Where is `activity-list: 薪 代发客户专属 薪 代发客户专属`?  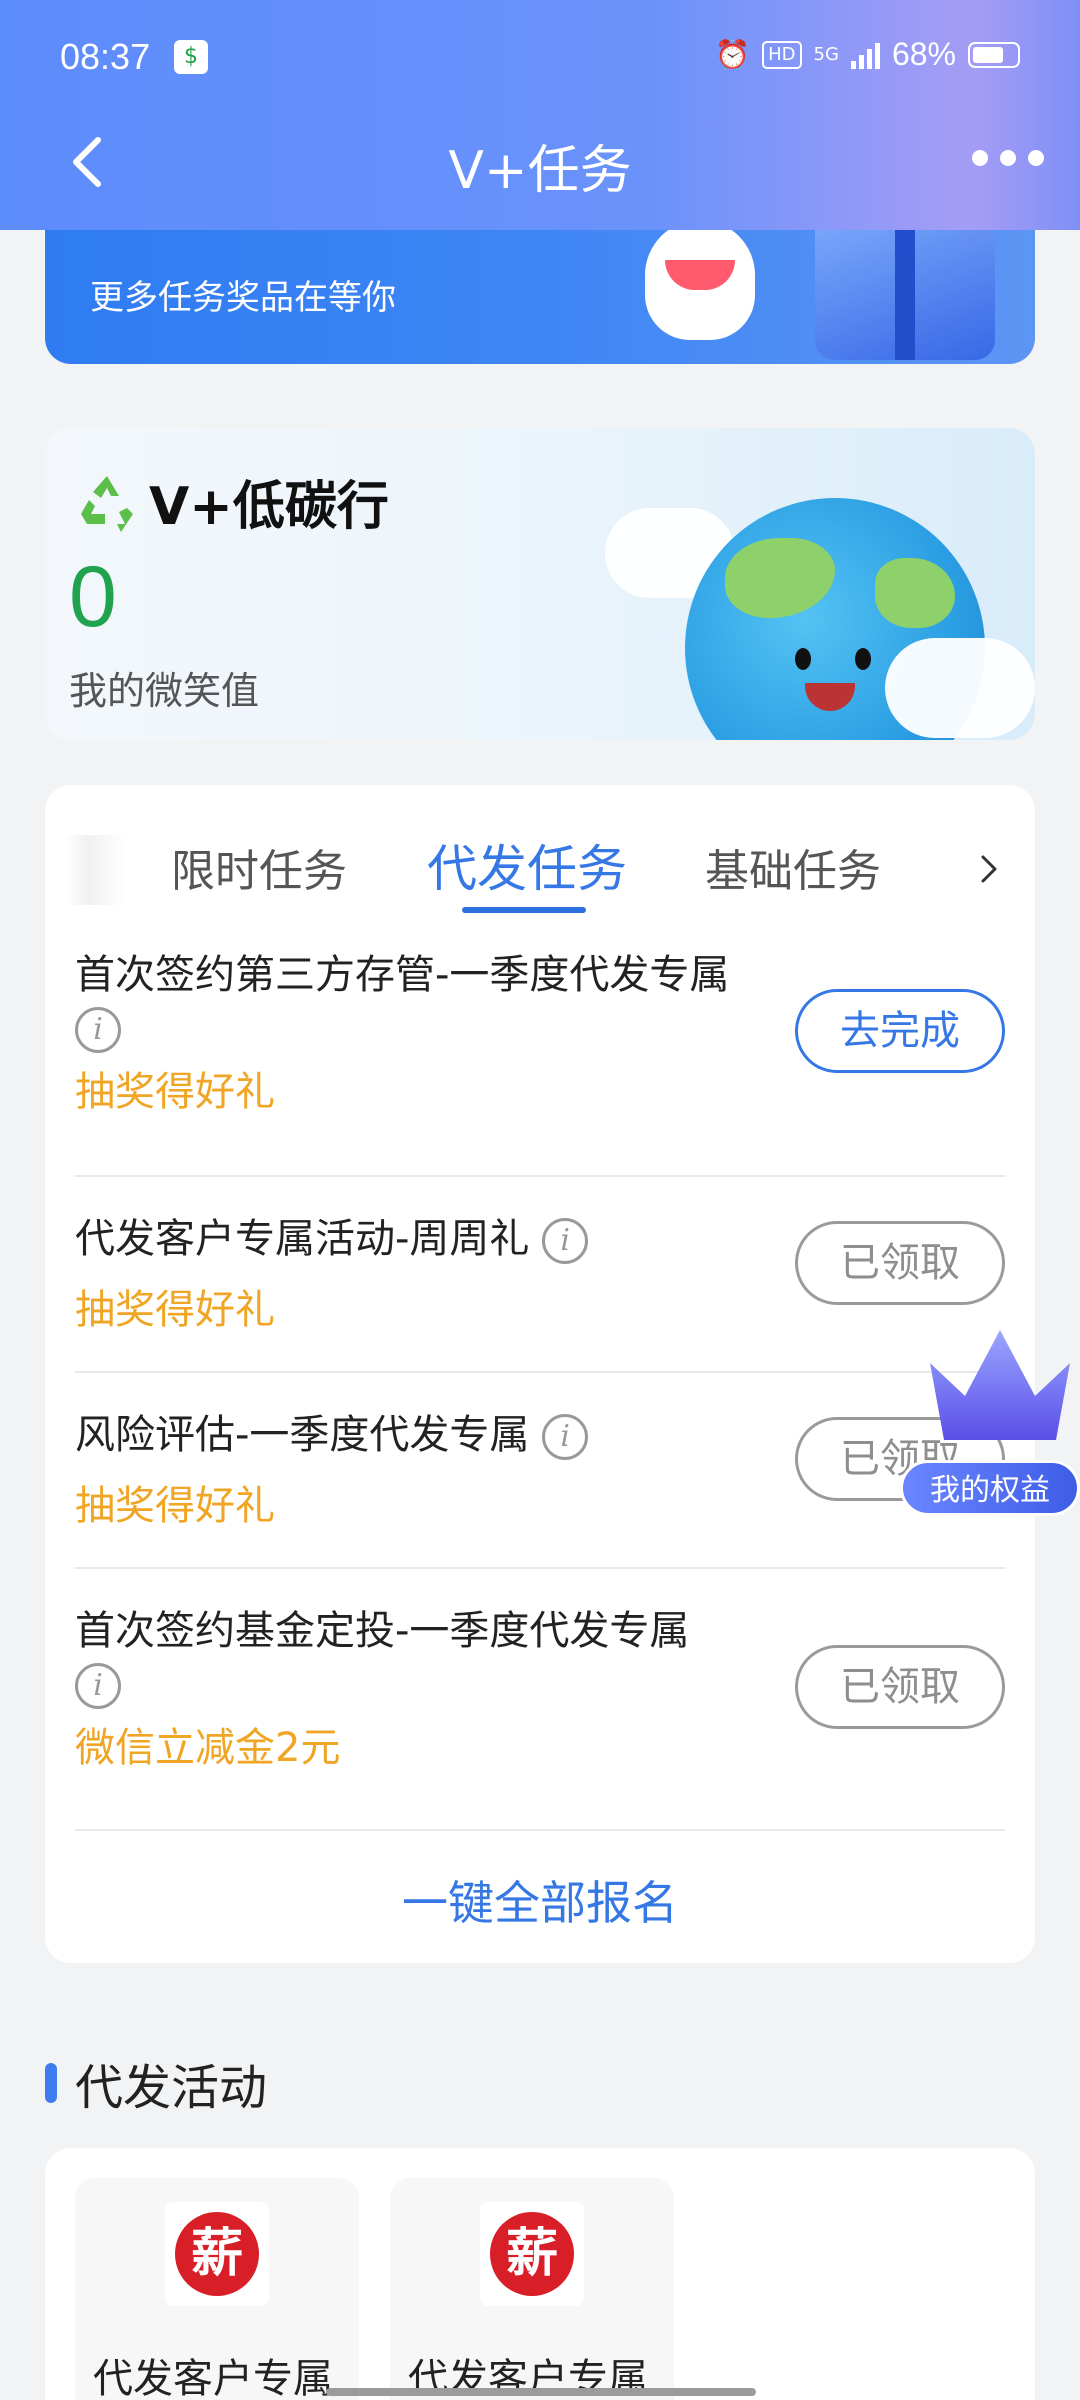
activity-list: 薪 代发客户专属 薪 代发客户专属 is located at coordinates (540, 2274).